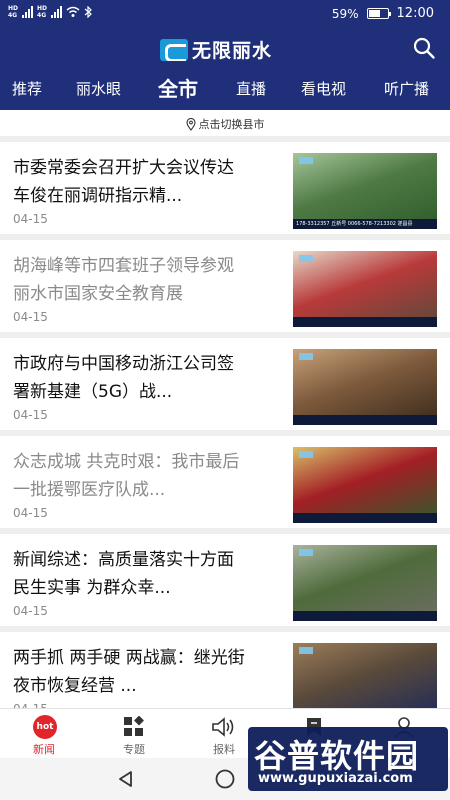  I want to click on news-item: 两手抓 两手硬 两战赢：继光街夜市恢复经营 ... 04-15, so click(225, 670).